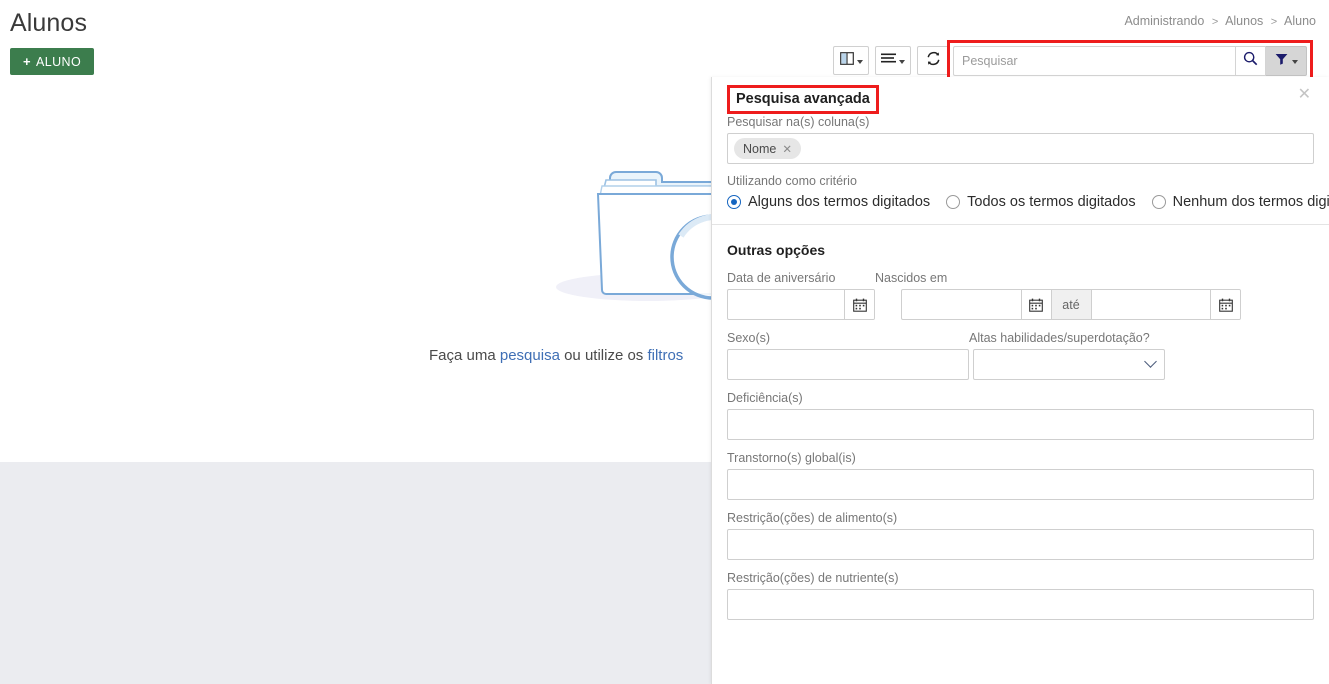 The height and width of the screenshot is (684, 1329). Describe the element at coordinates (813, 578) in the screenshot. I see `nutrient-restriction-label: Restrição(ções) de nutriente(s)` at that location.